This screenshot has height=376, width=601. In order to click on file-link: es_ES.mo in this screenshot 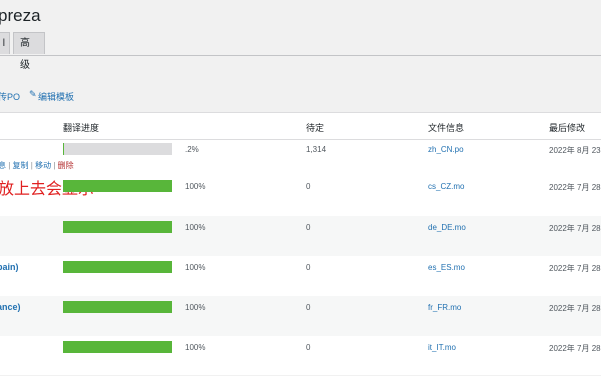, I will do `click(446, 267)`.